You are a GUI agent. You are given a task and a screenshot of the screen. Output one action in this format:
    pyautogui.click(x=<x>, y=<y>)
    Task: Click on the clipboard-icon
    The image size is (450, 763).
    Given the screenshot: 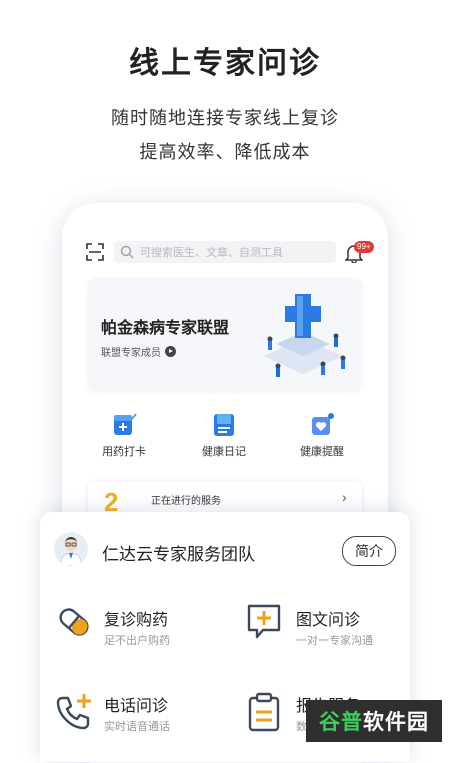 What is the action you would take?
    pyautogui.click(x=264, y=712)
    